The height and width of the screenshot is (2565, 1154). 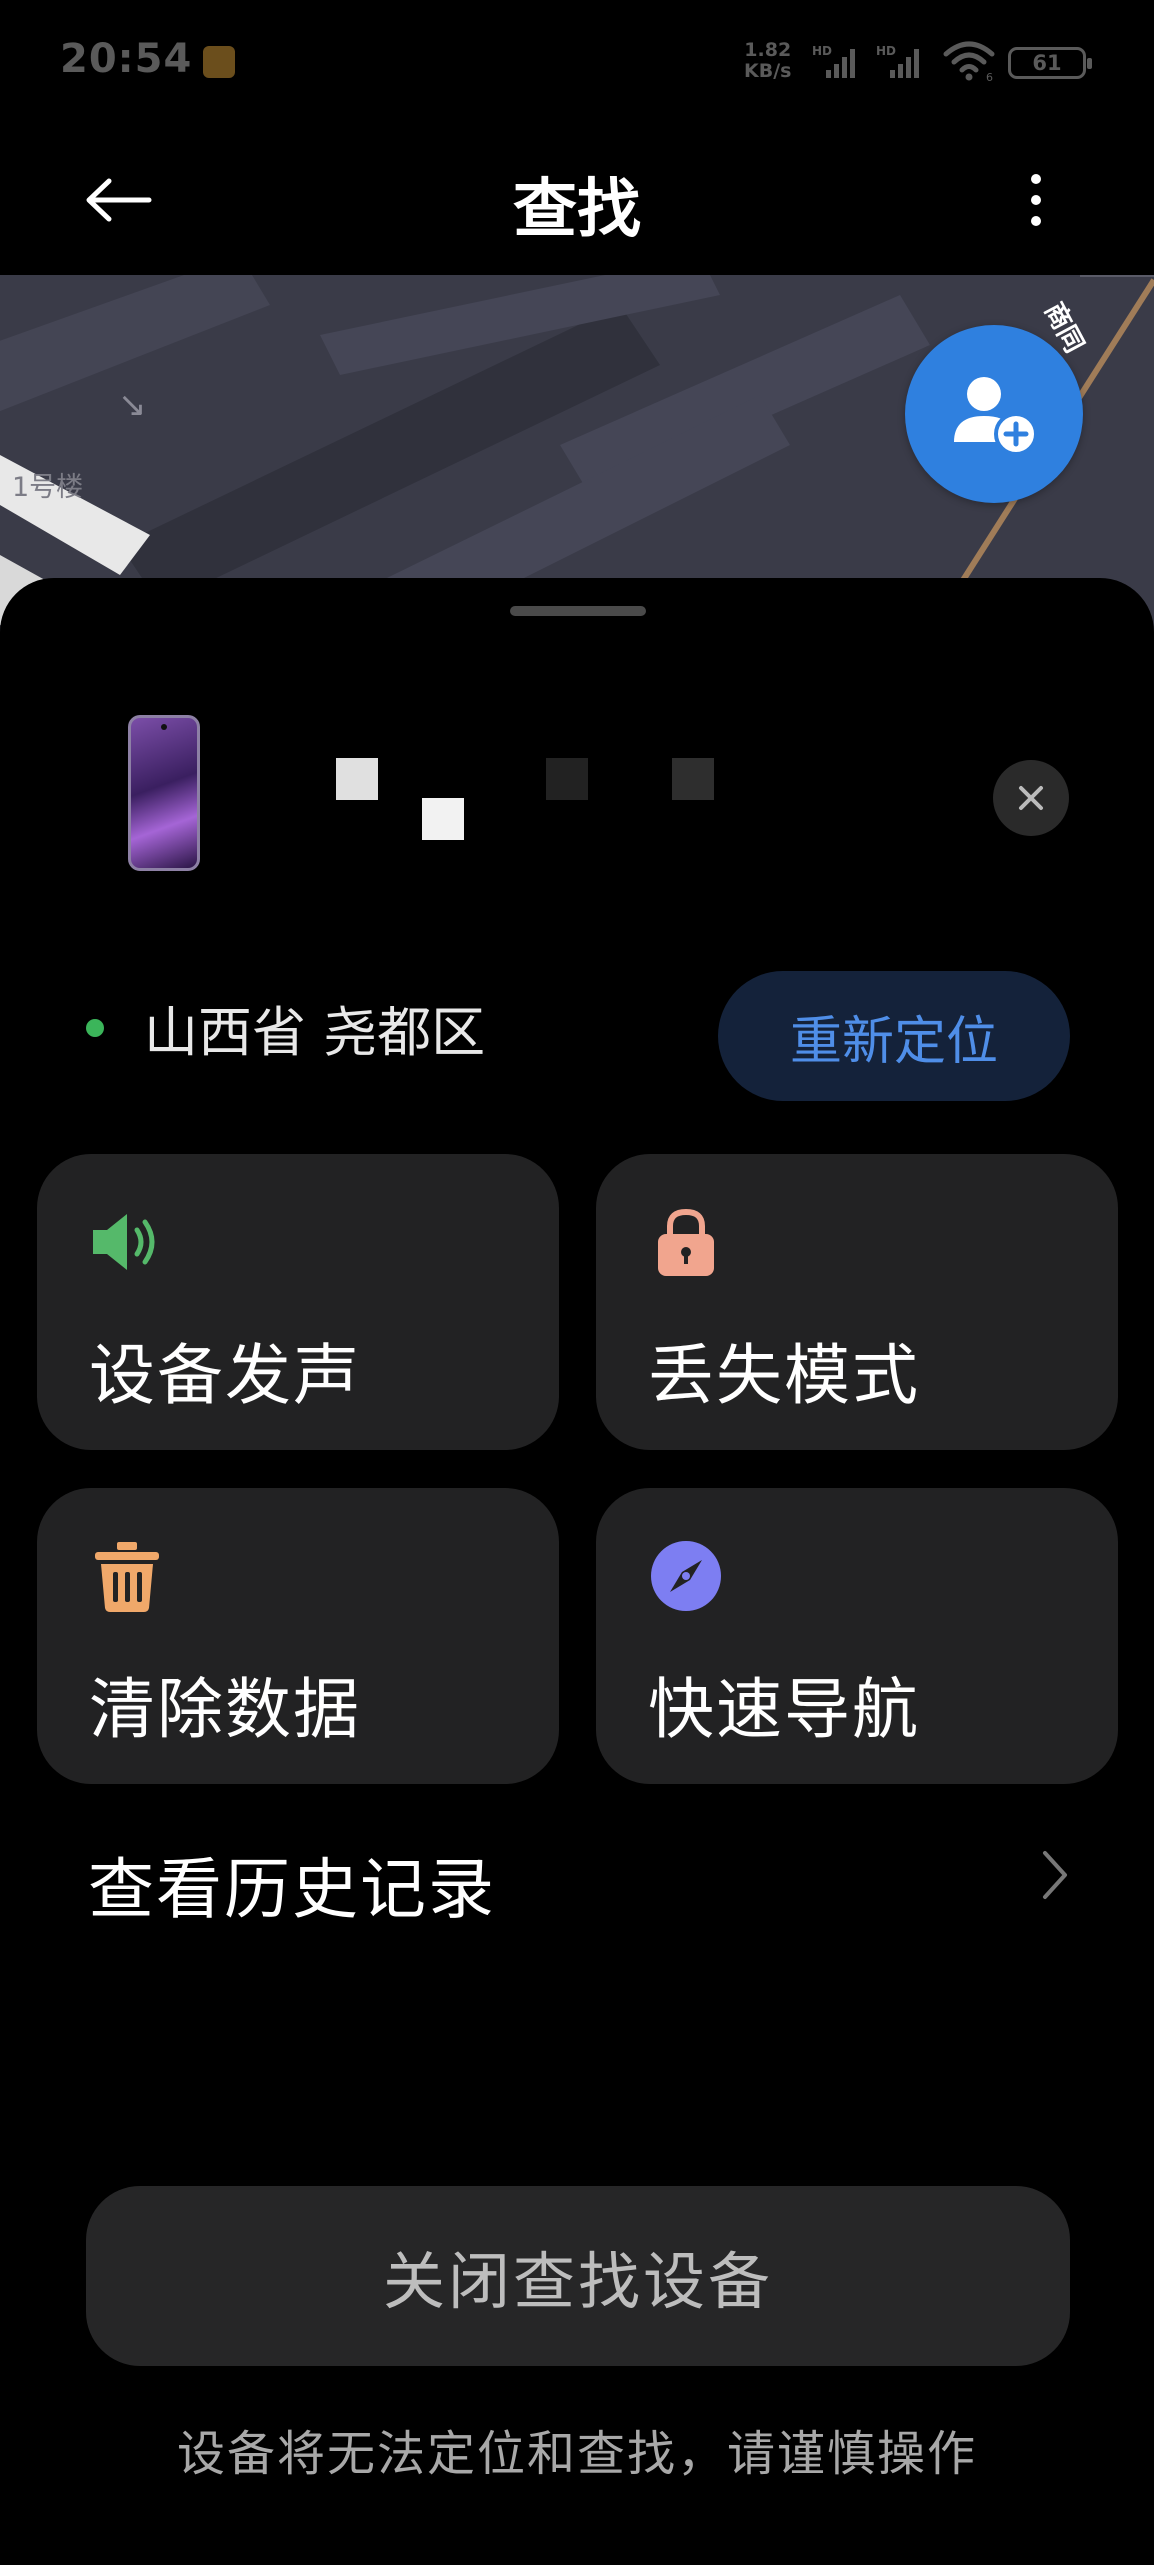 I want to click on erase-data-card: 清除数据, so click(x=298, y=1636).